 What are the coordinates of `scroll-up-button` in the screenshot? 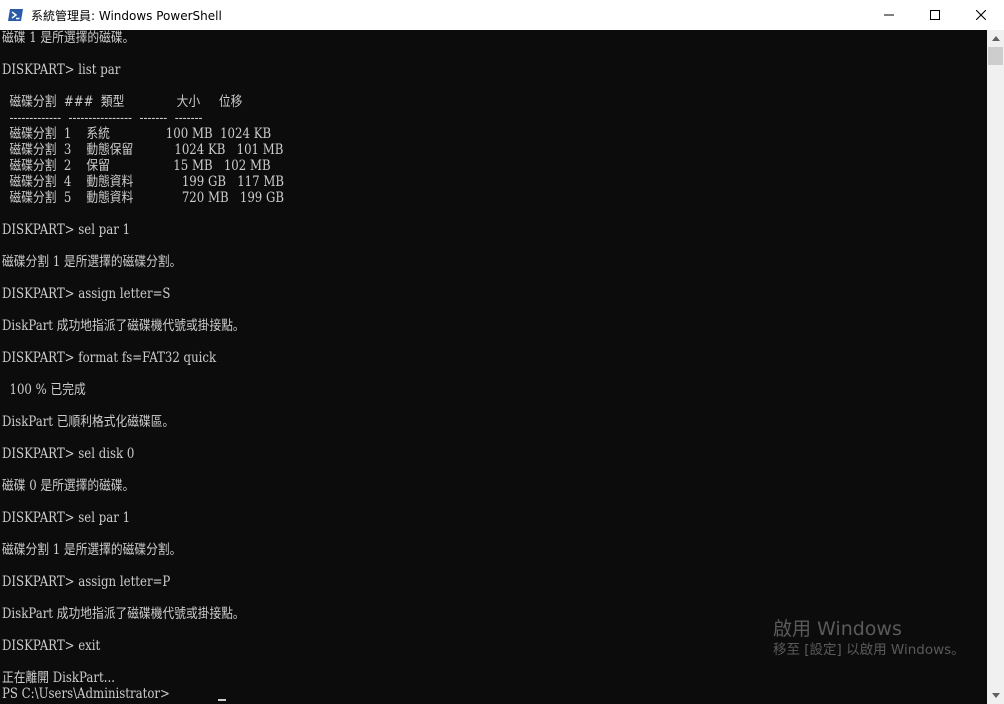 It's located at (995, 38).